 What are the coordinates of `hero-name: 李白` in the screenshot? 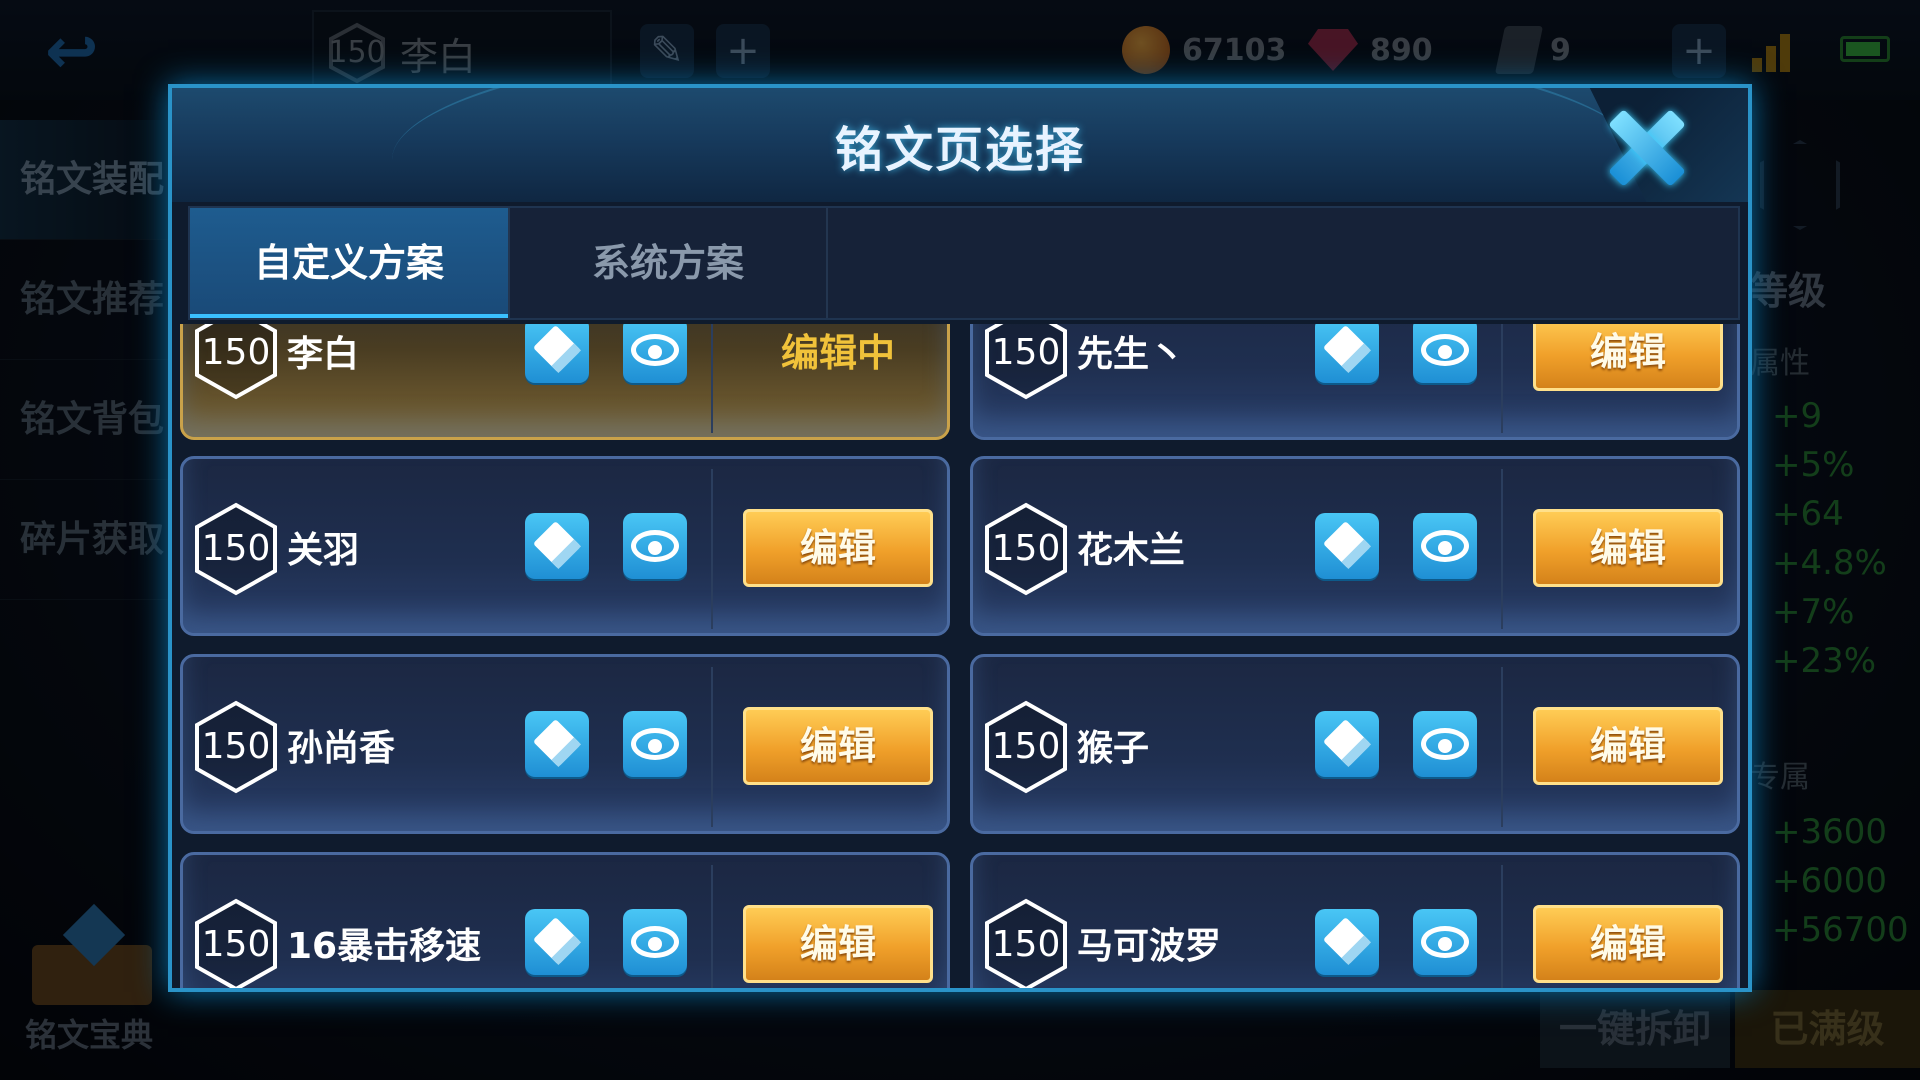 It's located at (438, 57).